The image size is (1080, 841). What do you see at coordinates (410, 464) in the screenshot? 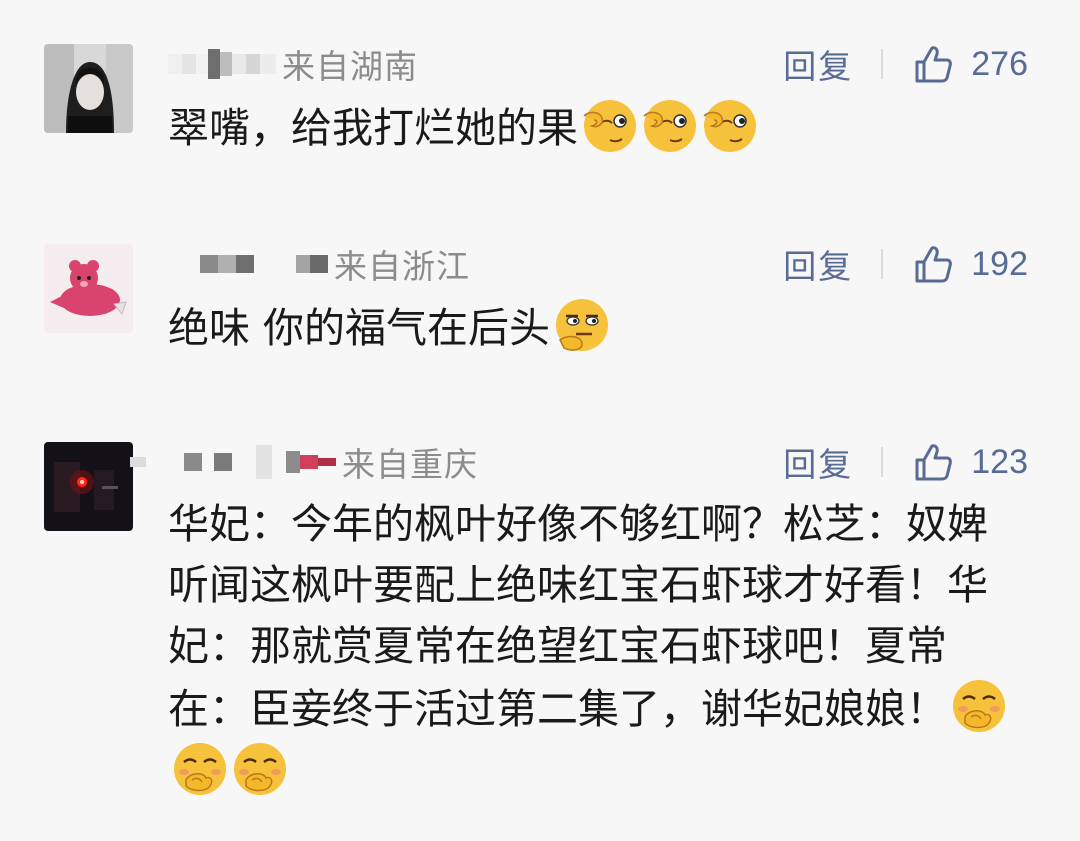
I see `location-label: 来自重庆` at bounding box center [410, 464].